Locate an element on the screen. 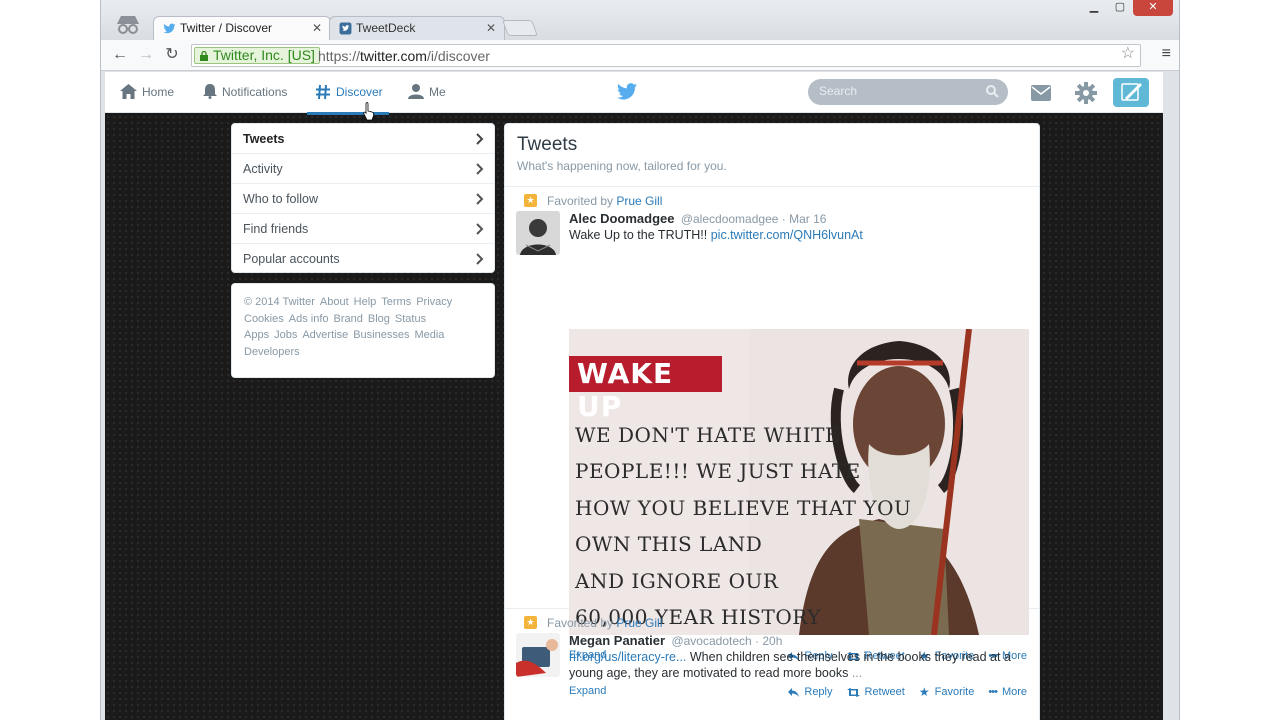  twitter-topbar: Home Notifications Discover Me Search is located at coordinates (634, 93).